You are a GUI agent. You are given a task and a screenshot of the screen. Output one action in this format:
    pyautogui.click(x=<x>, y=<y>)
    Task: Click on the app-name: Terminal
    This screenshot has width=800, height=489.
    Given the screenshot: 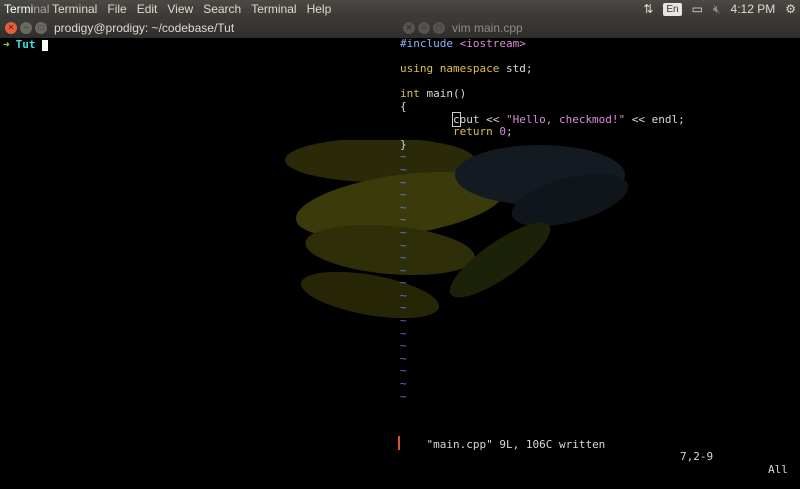 What is the action you would take?
    pyautogui.click(x=27, y=9)
    